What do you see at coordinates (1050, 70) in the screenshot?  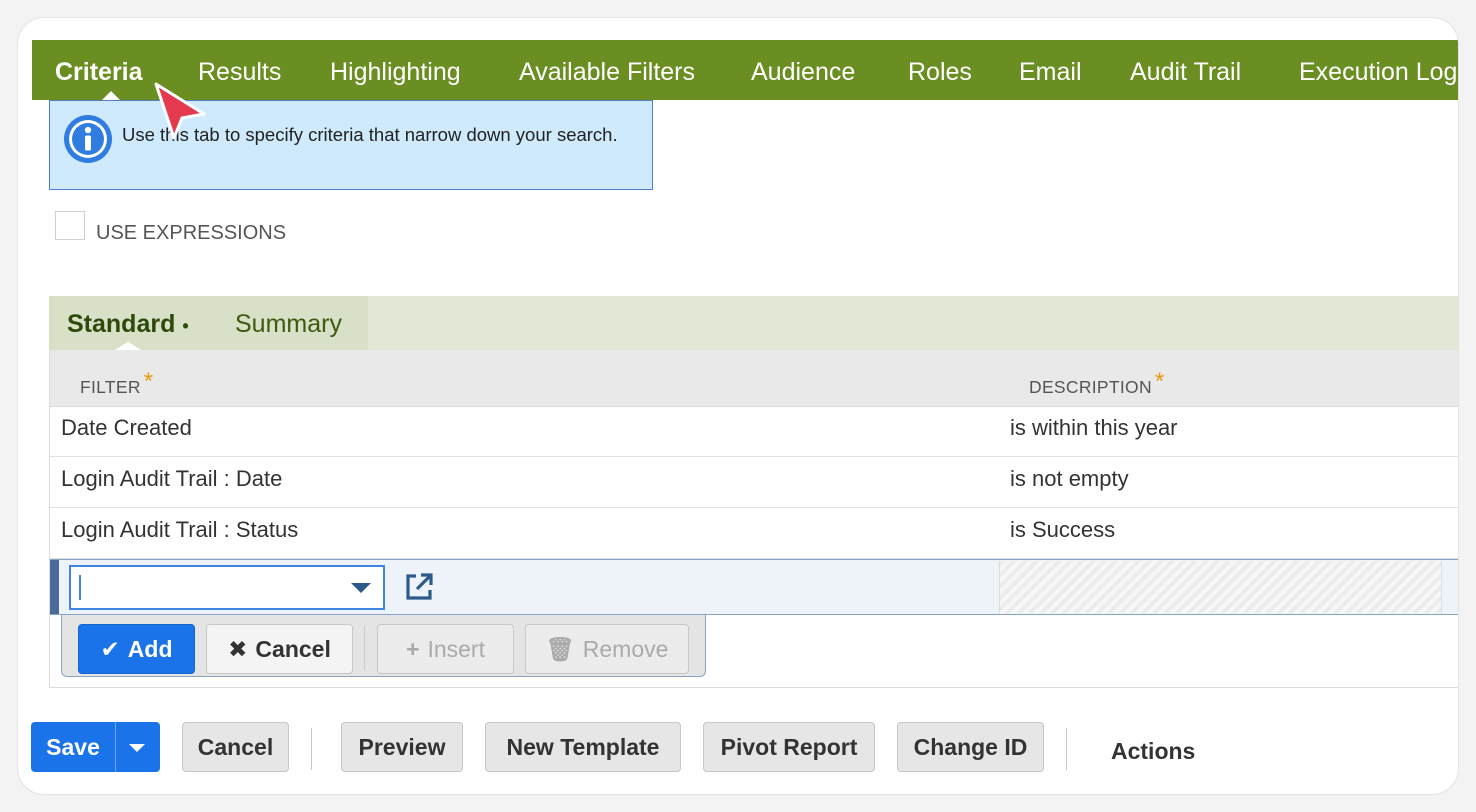 I see `tab-email: Email` at bounding box center [1050, 70].